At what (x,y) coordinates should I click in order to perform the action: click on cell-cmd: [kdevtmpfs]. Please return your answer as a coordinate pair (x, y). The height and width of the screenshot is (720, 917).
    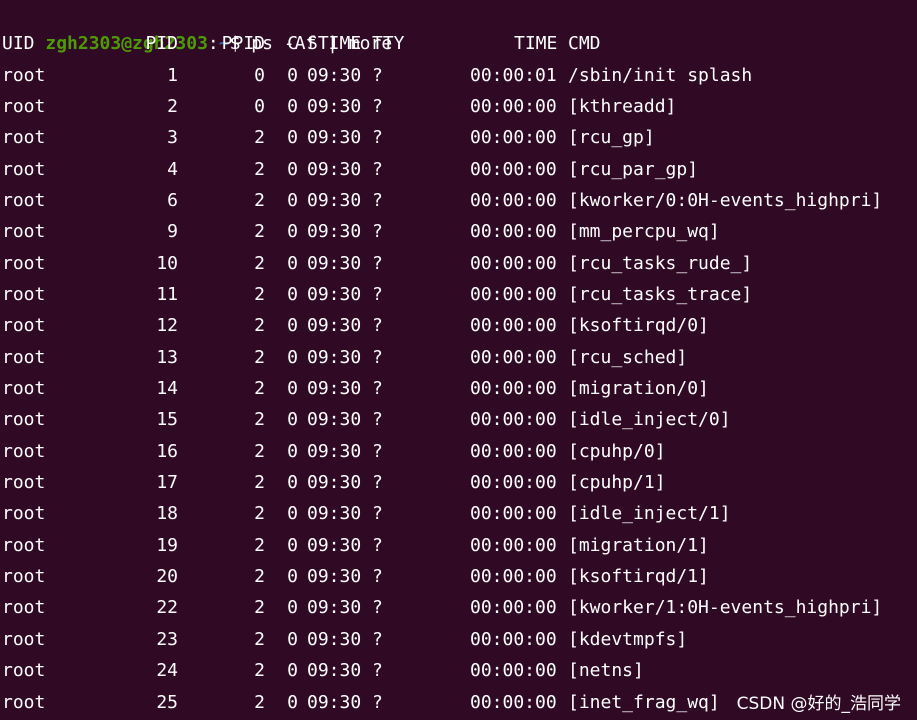
    Looking at the image, I should click on (628, 639).